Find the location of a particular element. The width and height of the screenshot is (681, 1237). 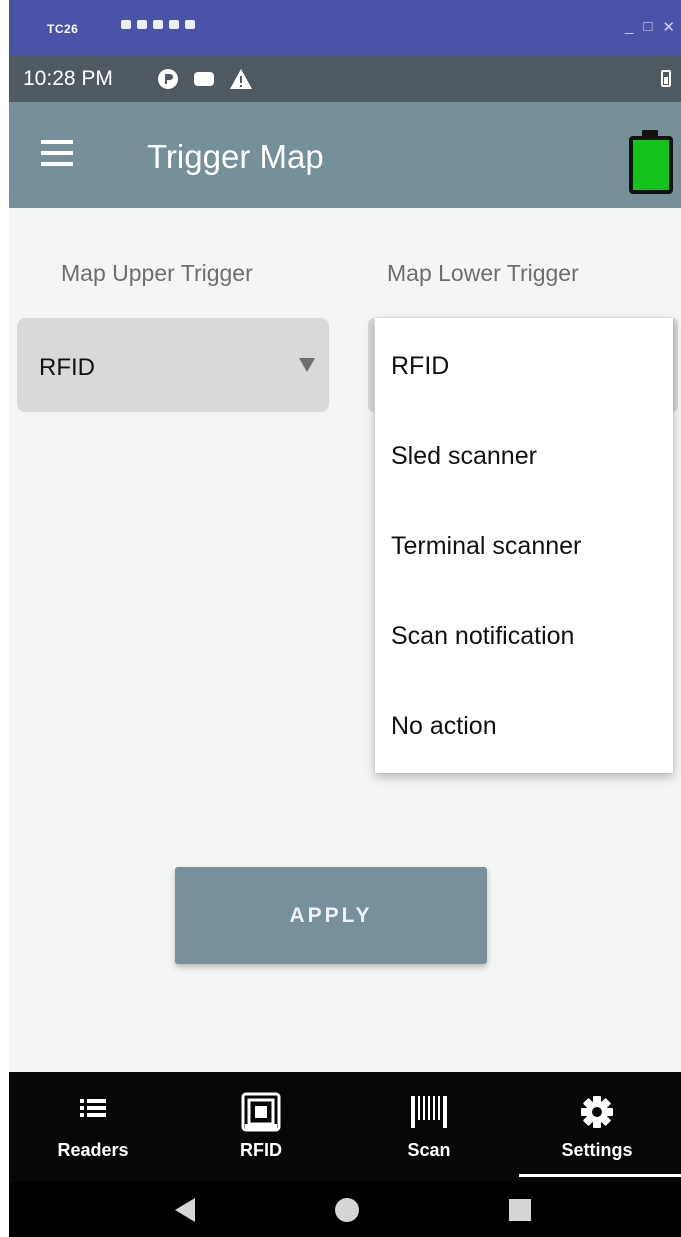

warning-icon is located at coordinates (241, 79).